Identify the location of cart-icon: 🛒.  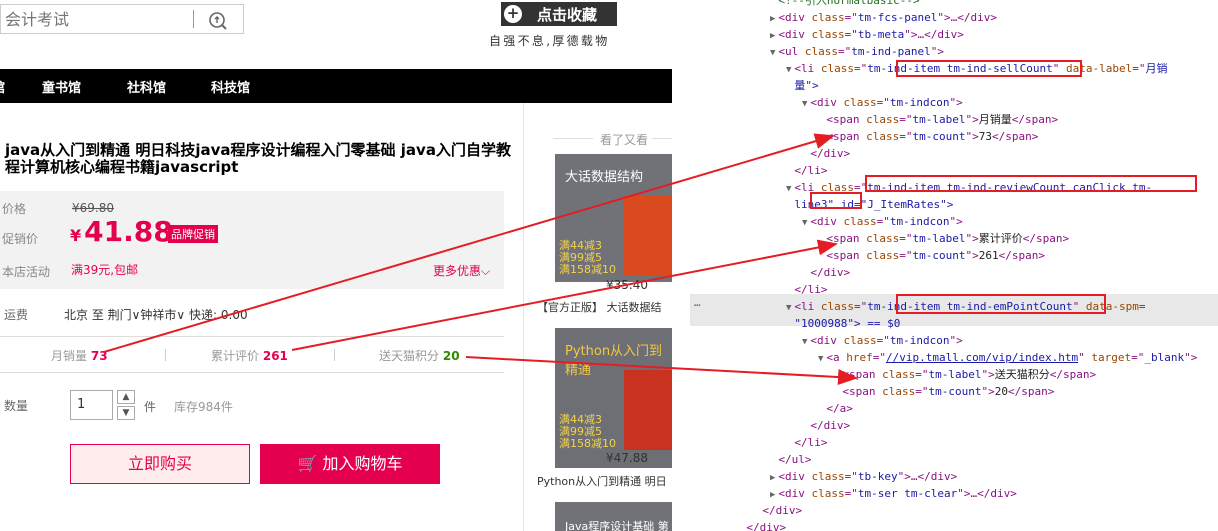
(307, 463).